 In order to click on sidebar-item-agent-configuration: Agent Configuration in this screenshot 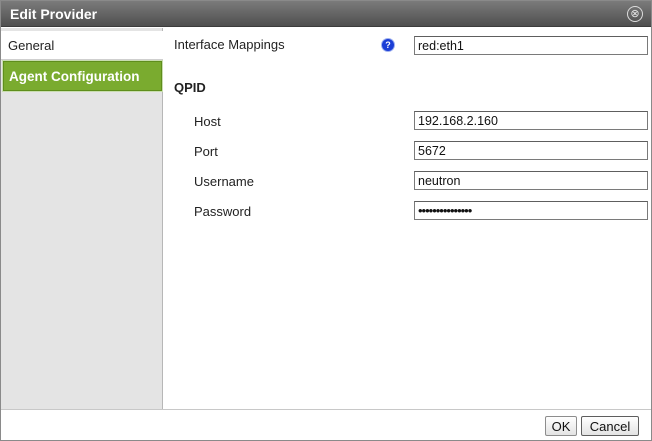, I will do `click(82, 76)`.